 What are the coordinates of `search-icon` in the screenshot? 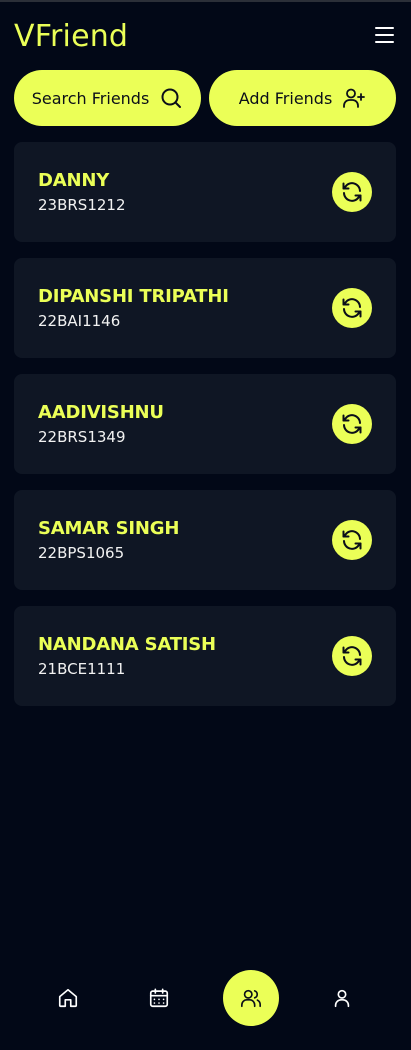 It's located at (171, 98).